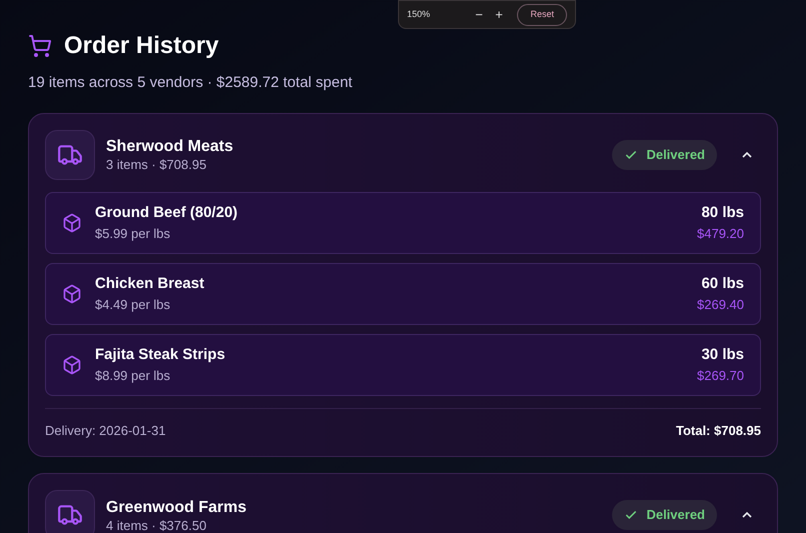  What do you see at coordinates (722, 354) in the screenshot?
I see `item-quantity: 30 lbs` at bounding box center [722, 354].